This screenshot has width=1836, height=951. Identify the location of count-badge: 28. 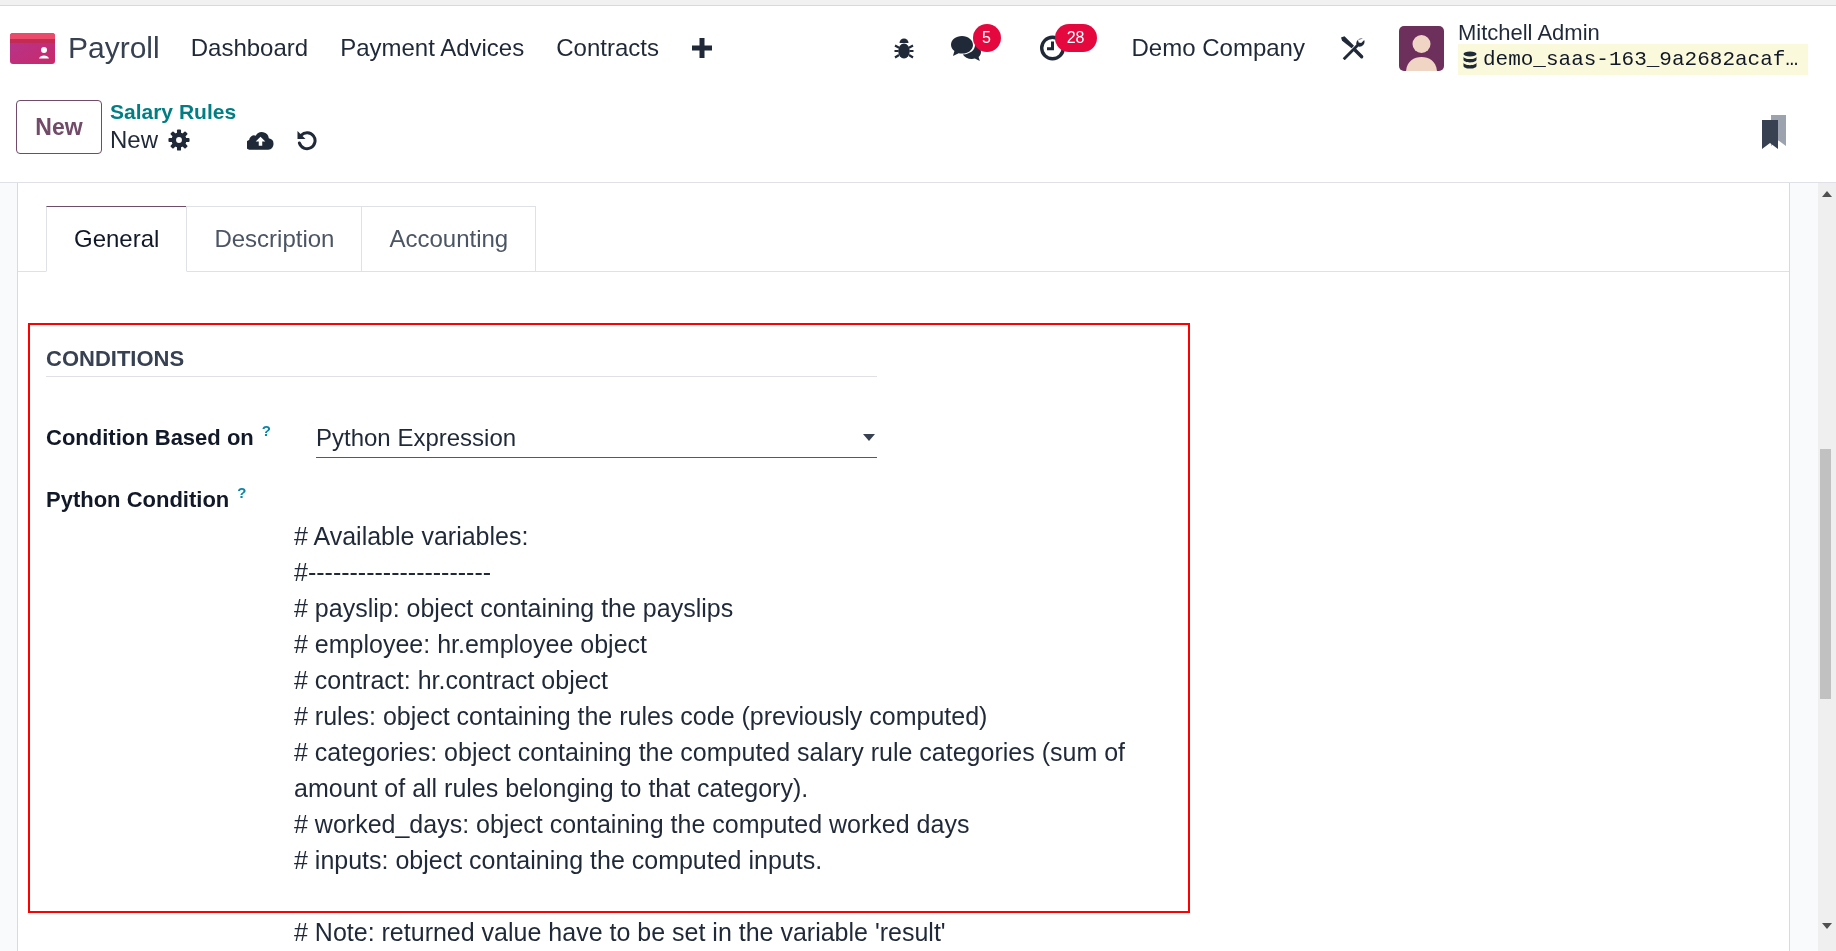
(1075, 38).